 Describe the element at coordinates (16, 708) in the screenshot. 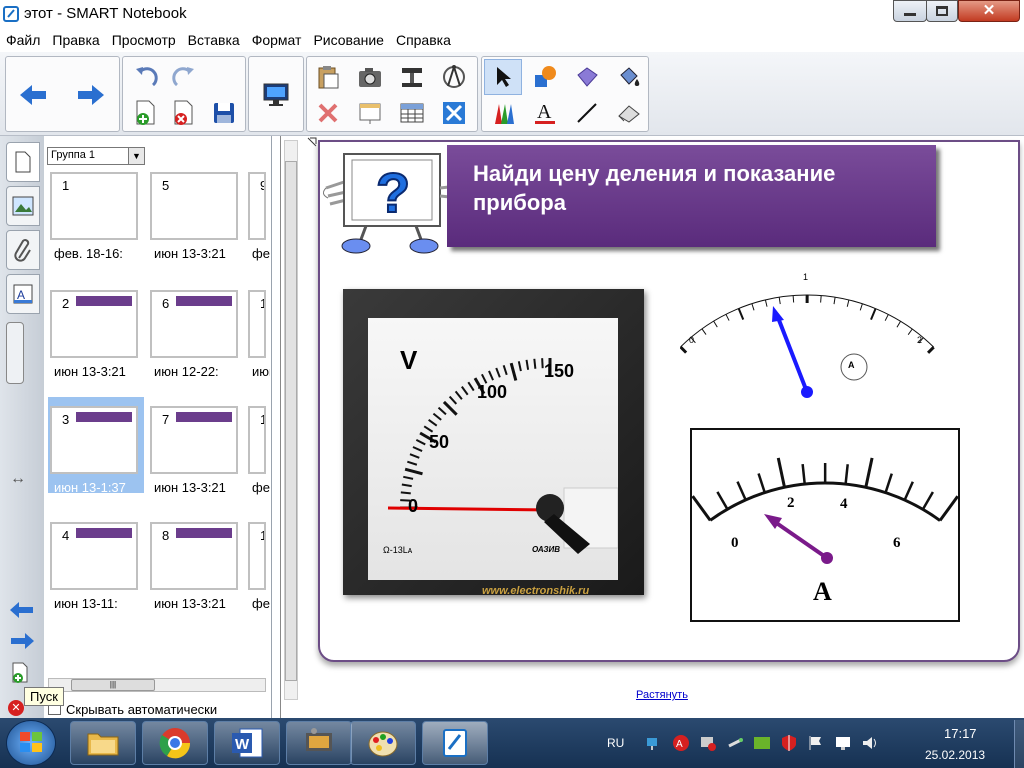

I see `delete-page-small-icon: ✕` at that location.